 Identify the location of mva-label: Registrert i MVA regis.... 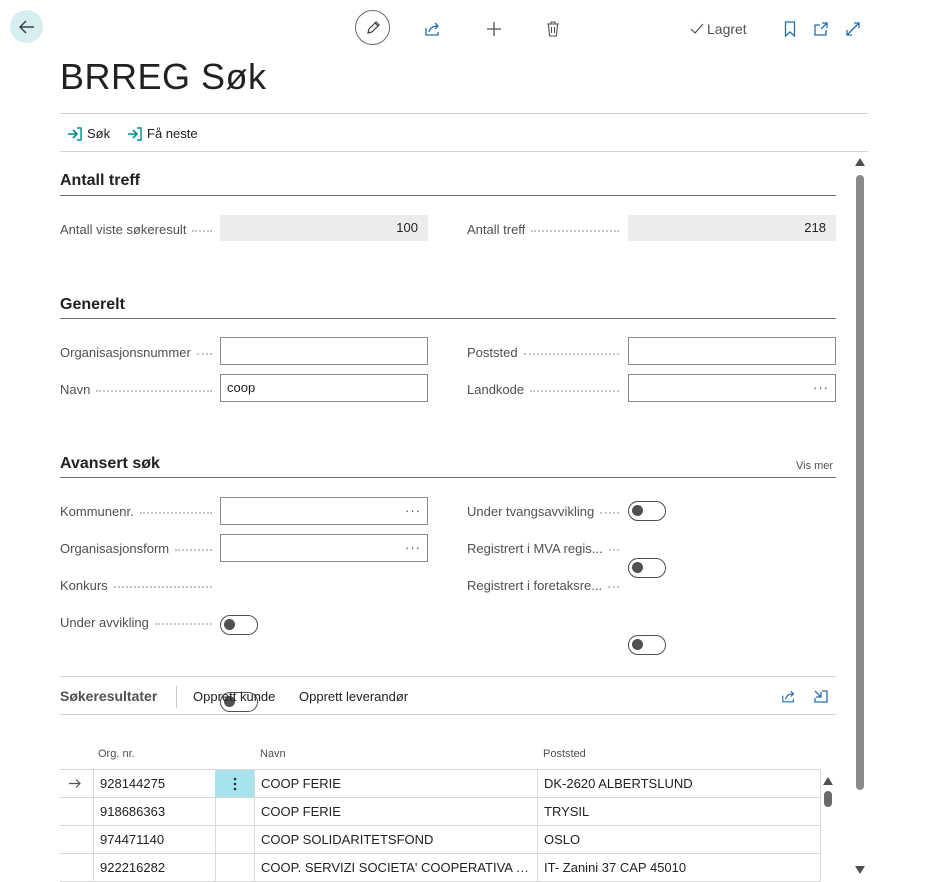
(546, 548).